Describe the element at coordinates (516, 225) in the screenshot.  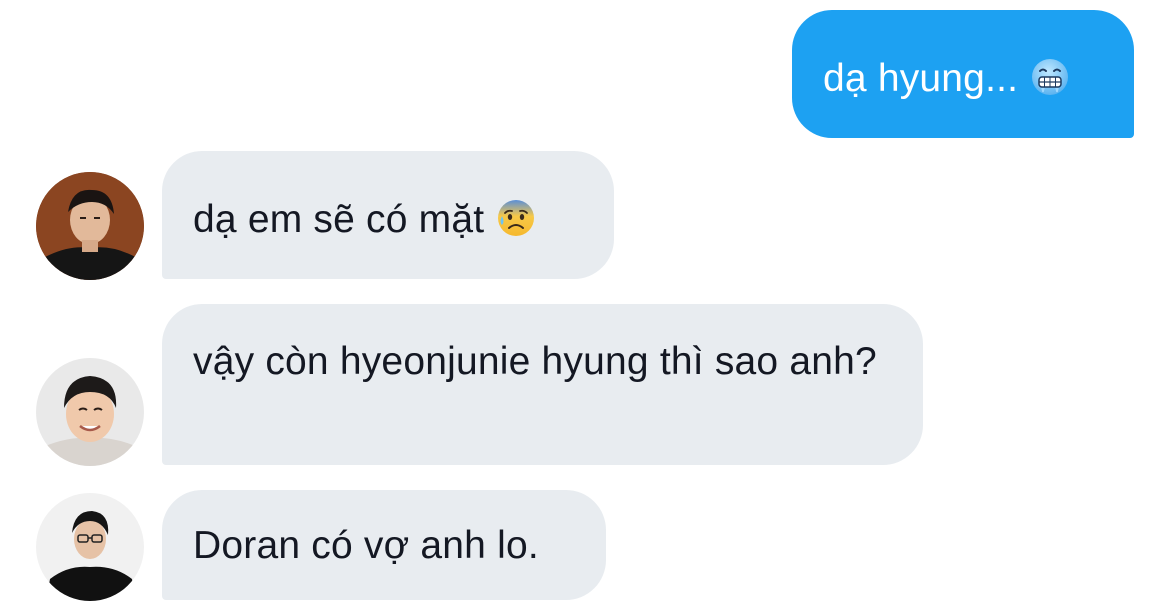
I see `anxious-sweat-face-icon` at that location.